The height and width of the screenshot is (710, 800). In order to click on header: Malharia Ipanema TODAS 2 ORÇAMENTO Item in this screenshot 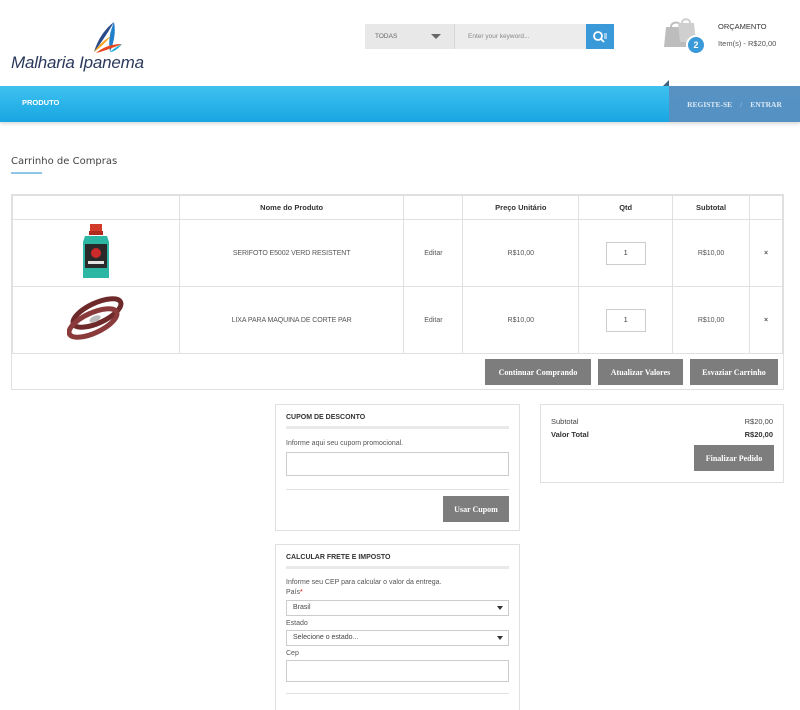, I will do `click(400, 43)`.